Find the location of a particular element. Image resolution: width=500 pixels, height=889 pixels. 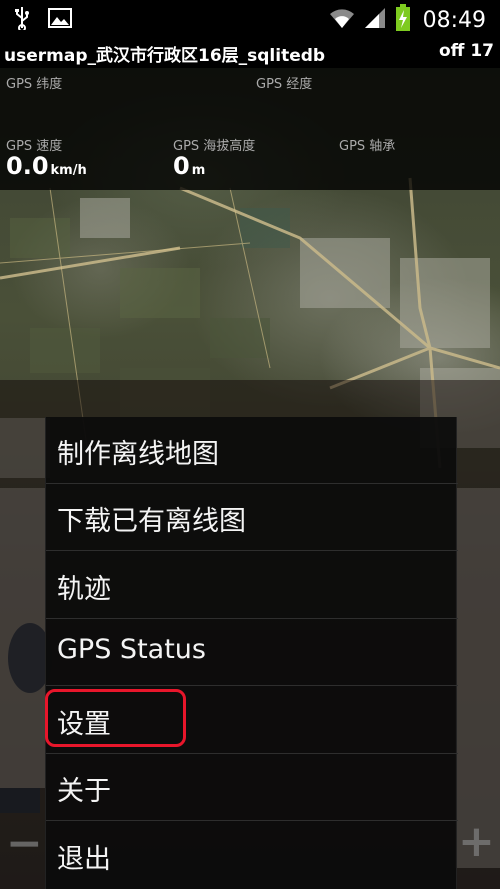

offline-zoom-indicator: off 17 is located at coordinates (466, 51).